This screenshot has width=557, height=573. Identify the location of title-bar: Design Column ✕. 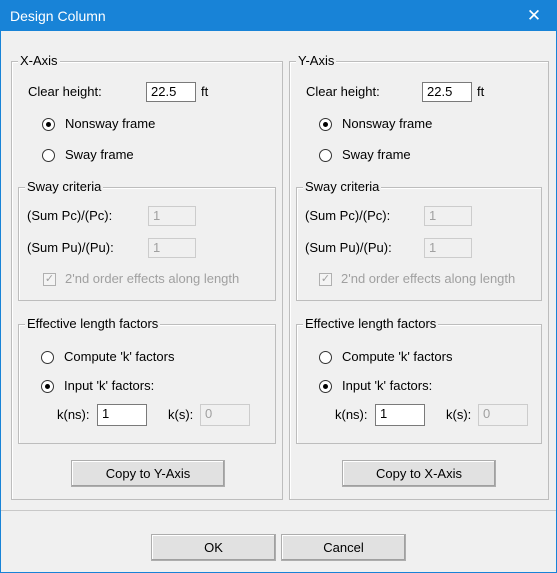
(278, 16).